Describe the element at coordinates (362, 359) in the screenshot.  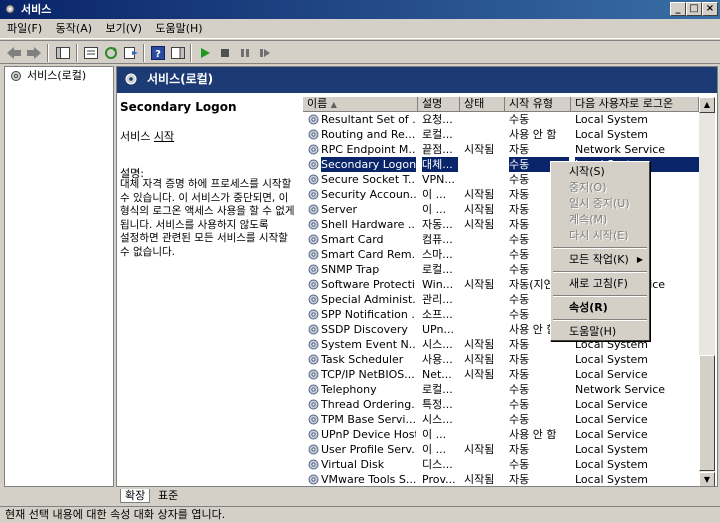
I see `cell-name: Task Scheduler` at that location.